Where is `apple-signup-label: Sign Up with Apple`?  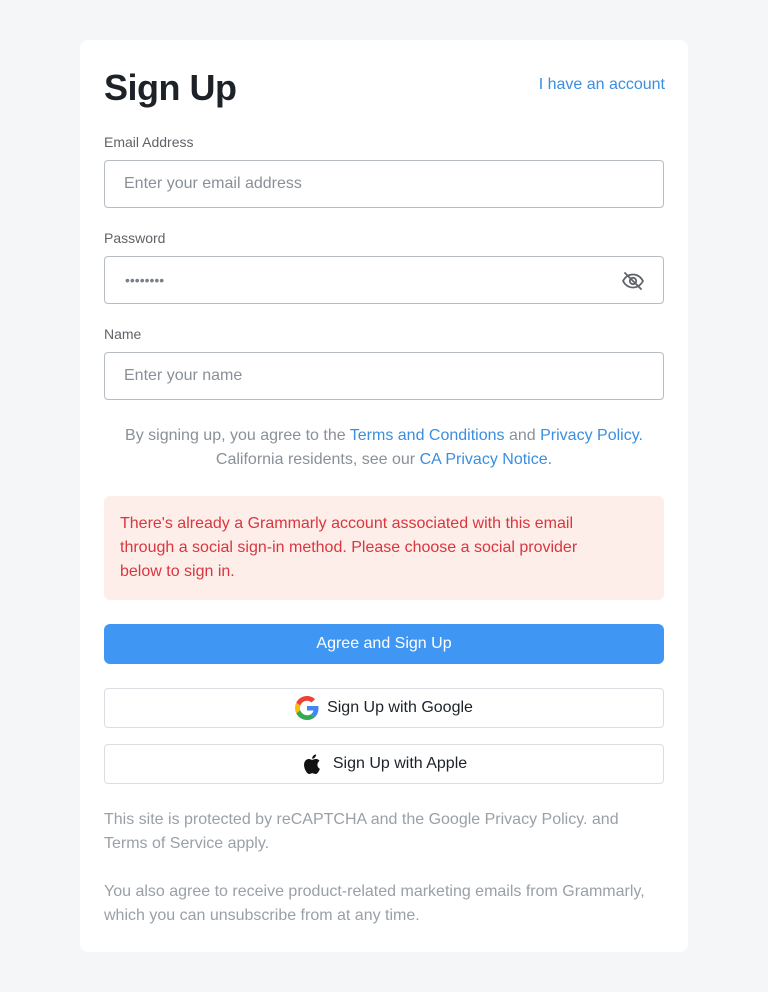 apple-signup-label: Sign Up with Apple is located at coordinates (400, 763).